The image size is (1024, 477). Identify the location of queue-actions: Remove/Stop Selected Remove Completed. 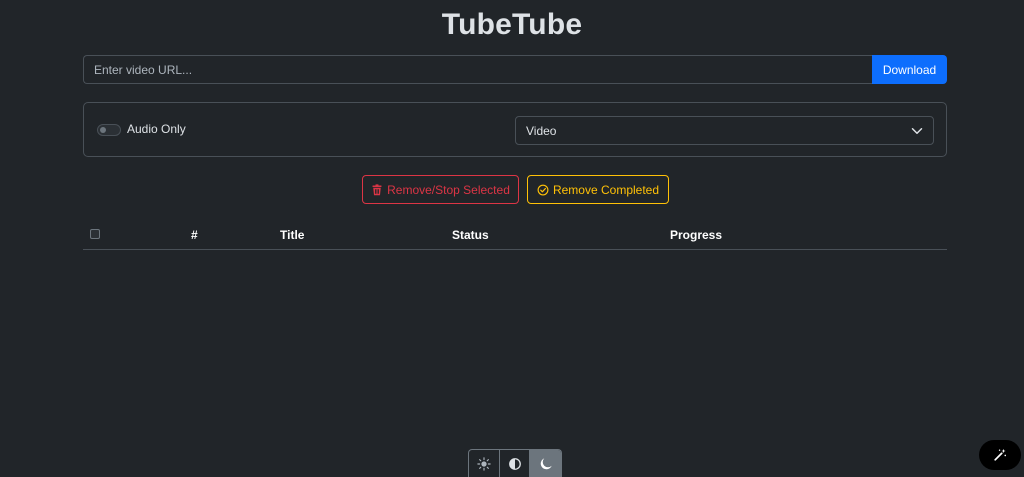
(512, 189).